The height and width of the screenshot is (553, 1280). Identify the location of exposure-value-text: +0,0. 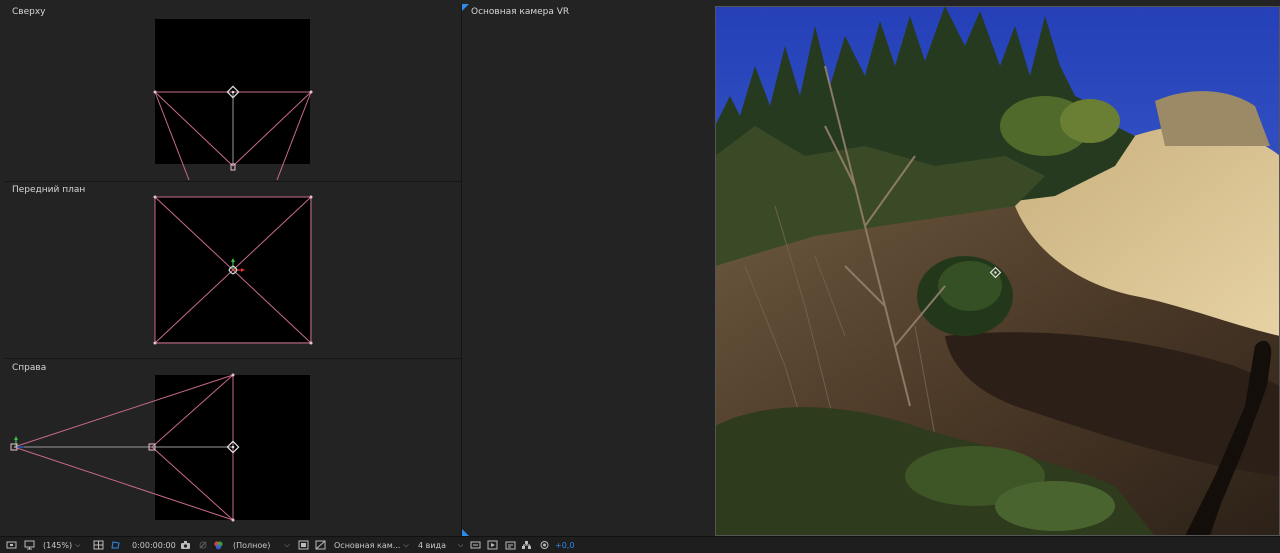
(565, 545).